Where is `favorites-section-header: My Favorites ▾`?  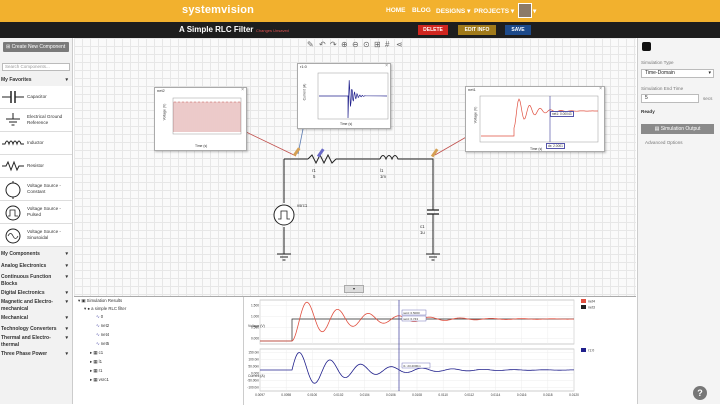 favorites-section-header: My Favorites ▾ is located at coordinates (36, 80).